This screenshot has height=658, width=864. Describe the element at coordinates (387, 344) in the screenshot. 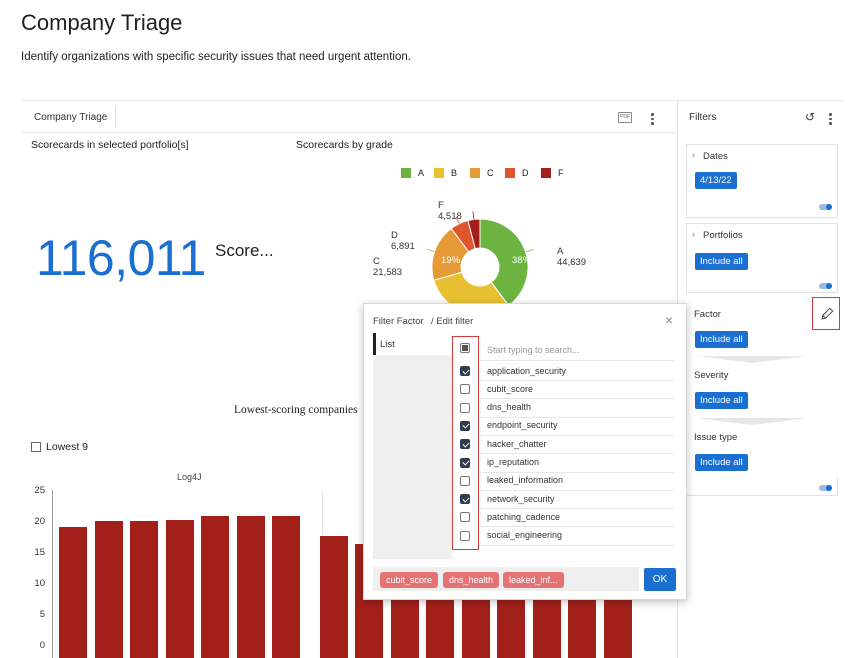

I see `tab-list-label: List` at that location.